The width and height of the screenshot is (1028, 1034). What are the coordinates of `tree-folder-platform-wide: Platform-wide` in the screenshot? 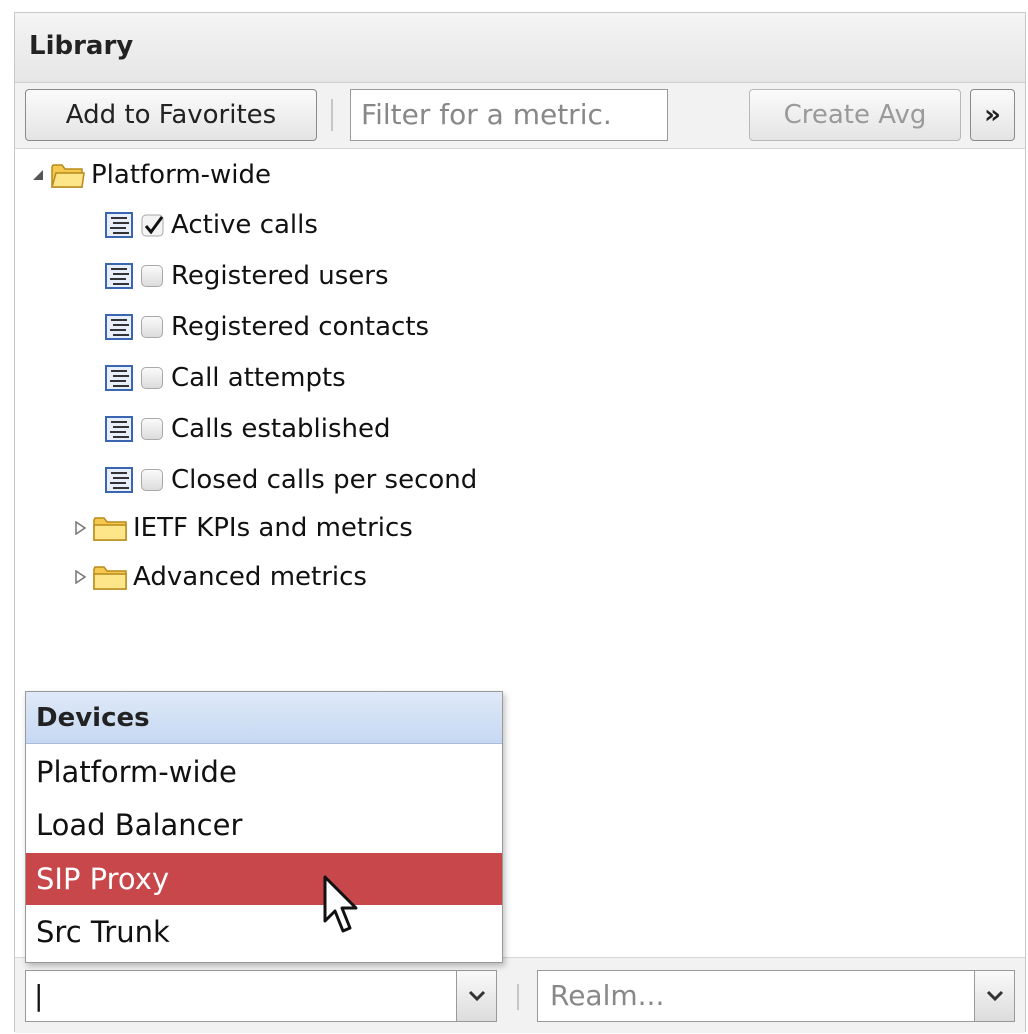 It's located at (151, 175).